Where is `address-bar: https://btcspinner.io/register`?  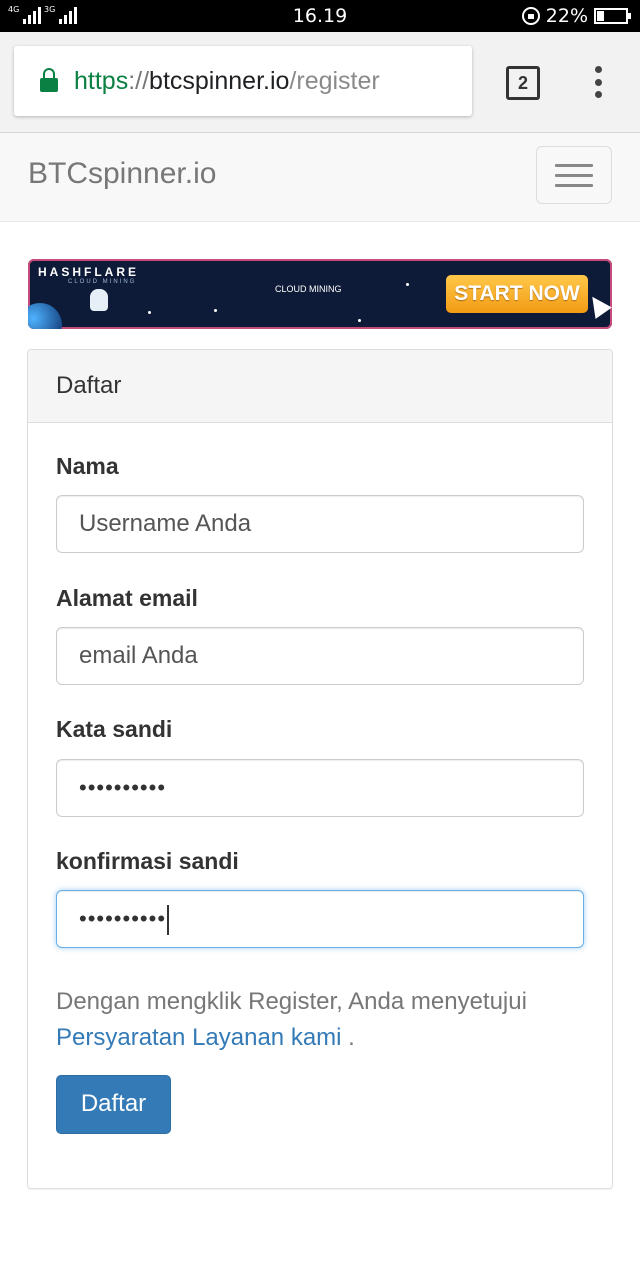 address-bar: https://btcspinner.io/register is located at coordinates (243, 81).